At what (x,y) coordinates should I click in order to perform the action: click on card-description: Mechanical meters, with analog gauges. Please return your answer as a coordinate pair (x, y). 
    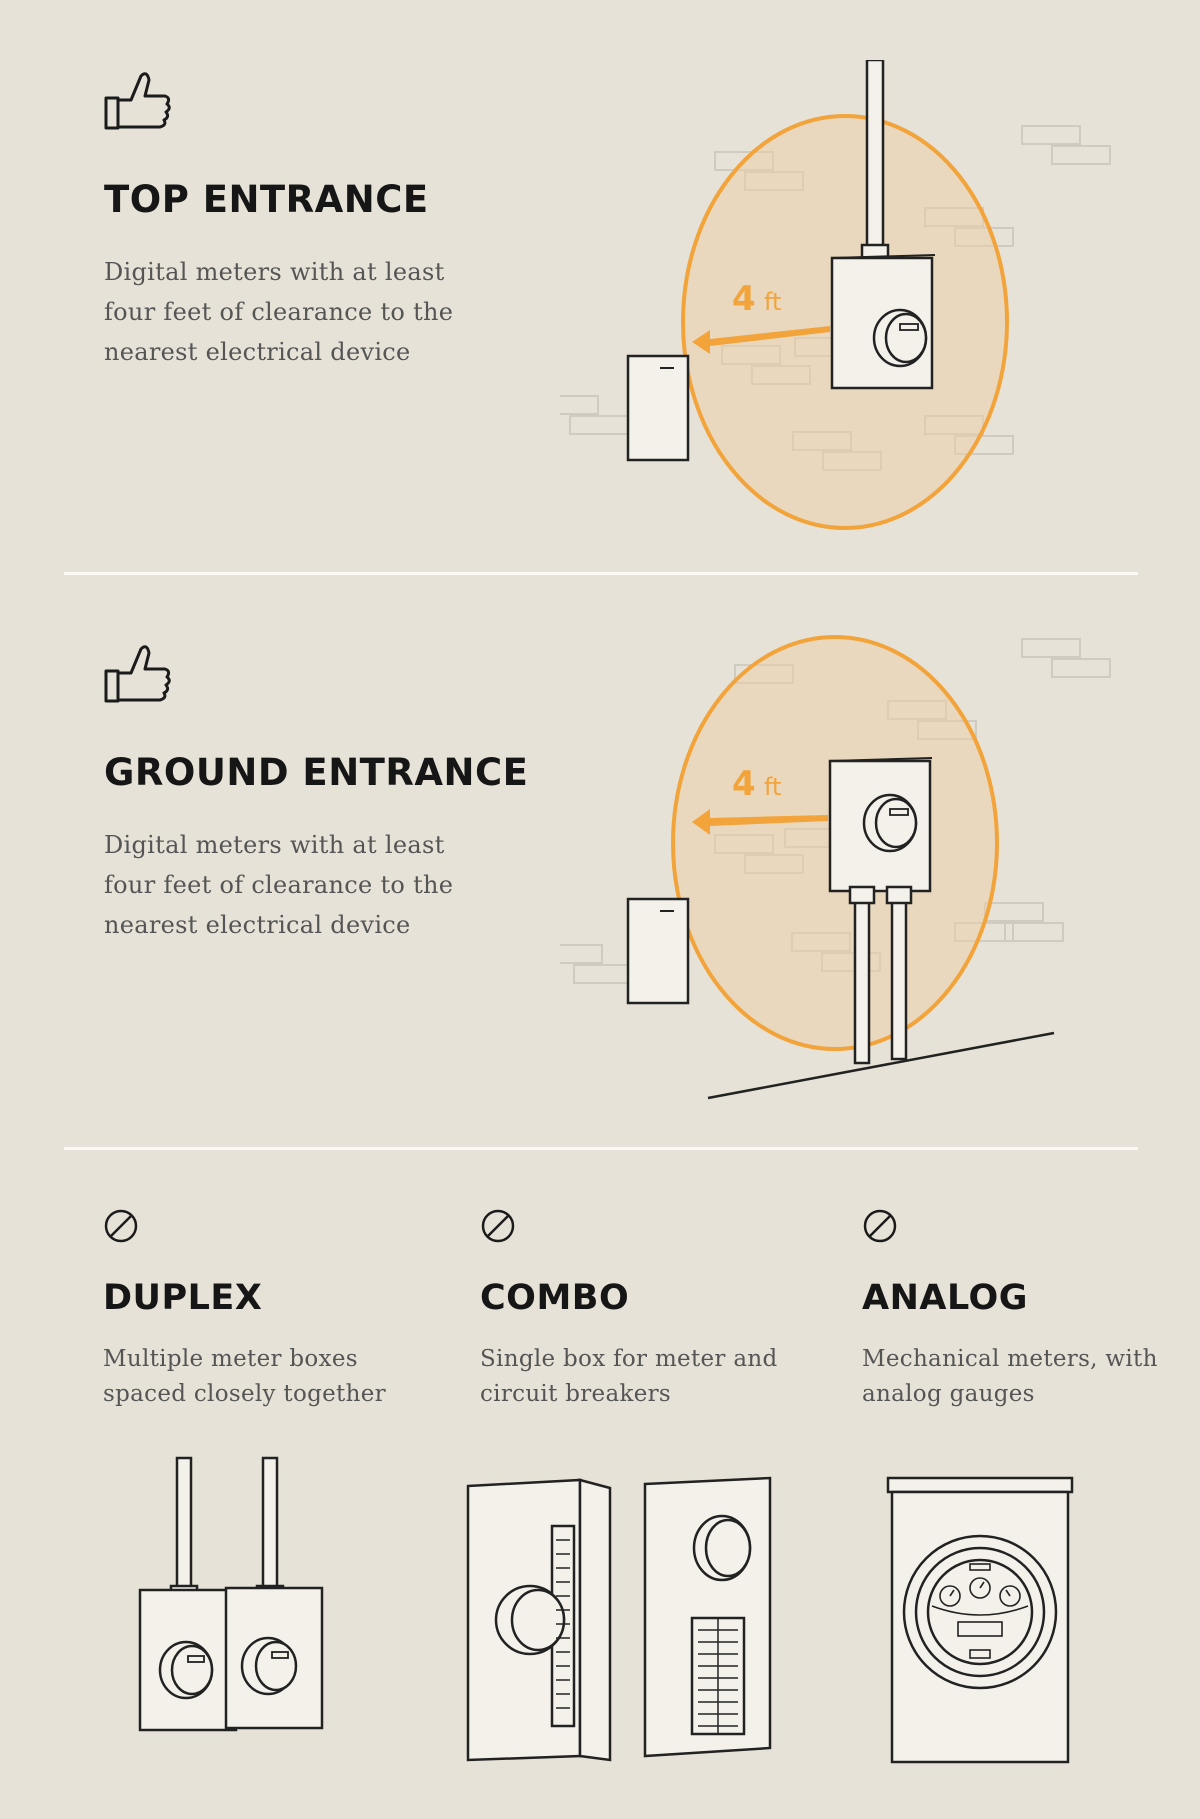
    Looking at the image, I should click on (1010, 1376).